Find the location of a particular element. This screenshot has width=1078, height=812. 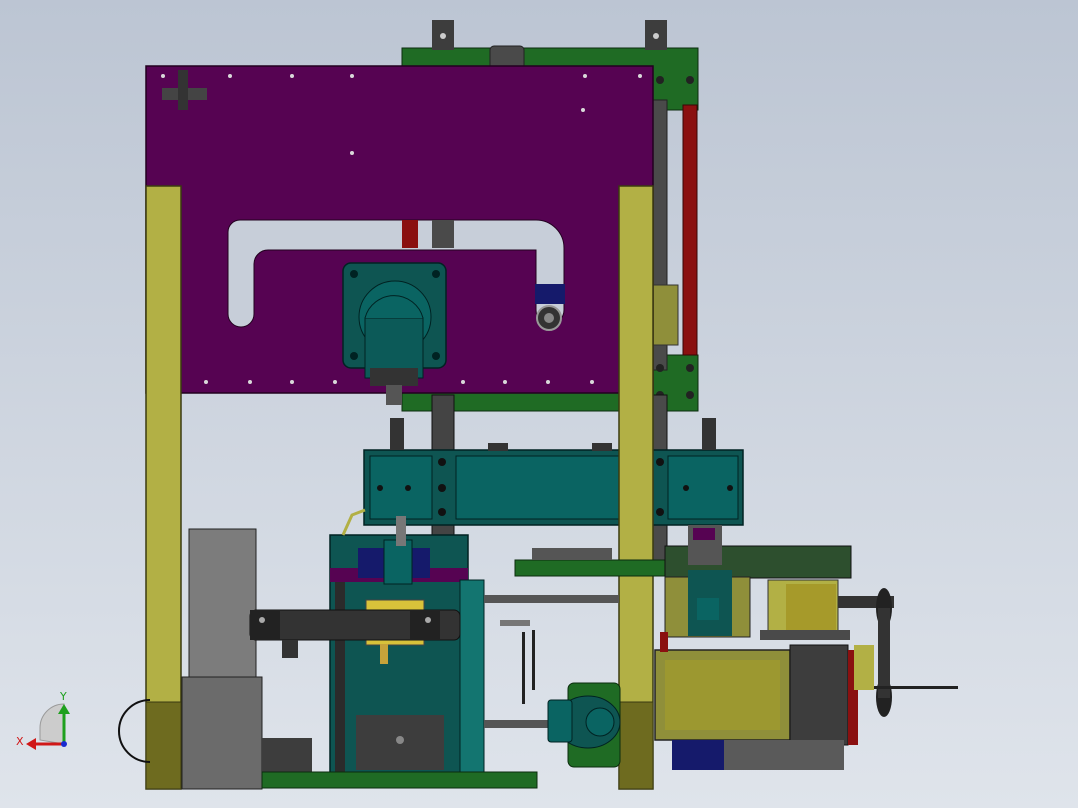

gray-rod is located at coordinates (443, 234).